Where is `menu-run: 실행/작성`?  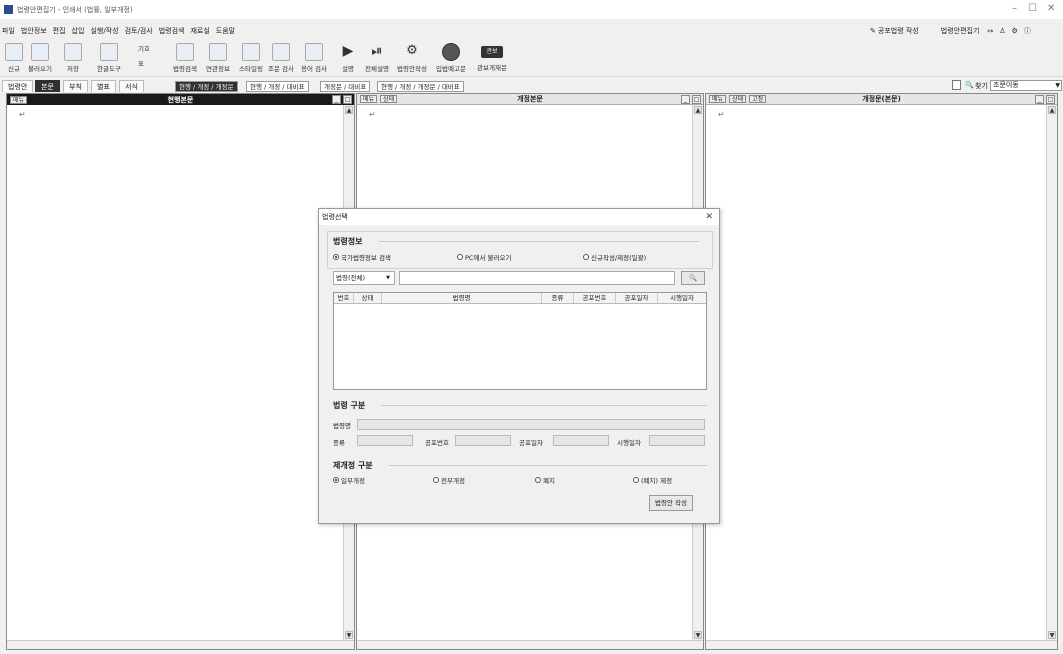 menu-run: 실행/작성 is located at coordinates (104, 31).